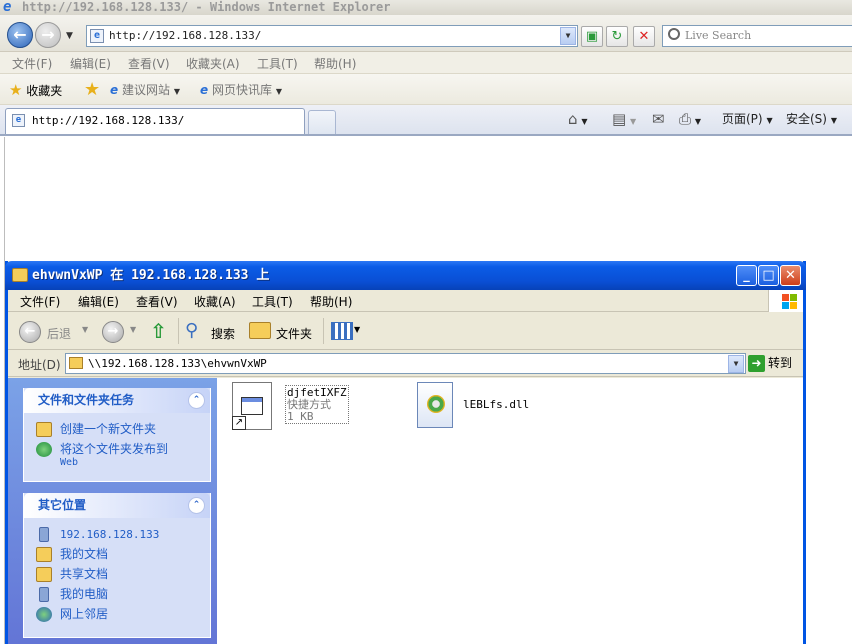 The width and height of the screenshot is (852, 644). What do you see at coordinates (40, 301) in the screenshot?
I see `explorer-menu-file: 文件(F)` at bounding box center [40, 301].